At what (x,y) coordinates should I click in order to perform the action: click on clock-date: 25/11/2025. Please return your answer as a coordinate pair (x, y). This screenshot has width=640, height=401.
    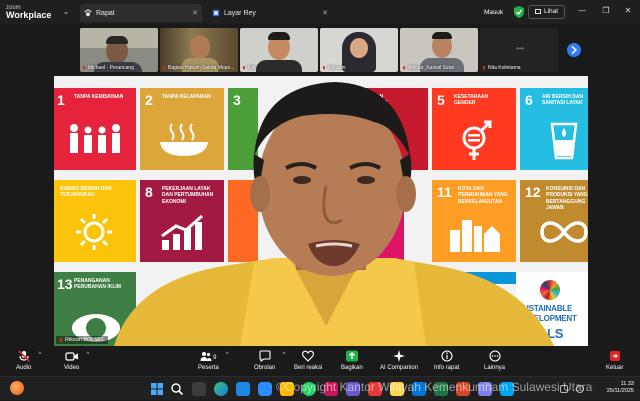
    Looking at the image, I should click on (620, 391).